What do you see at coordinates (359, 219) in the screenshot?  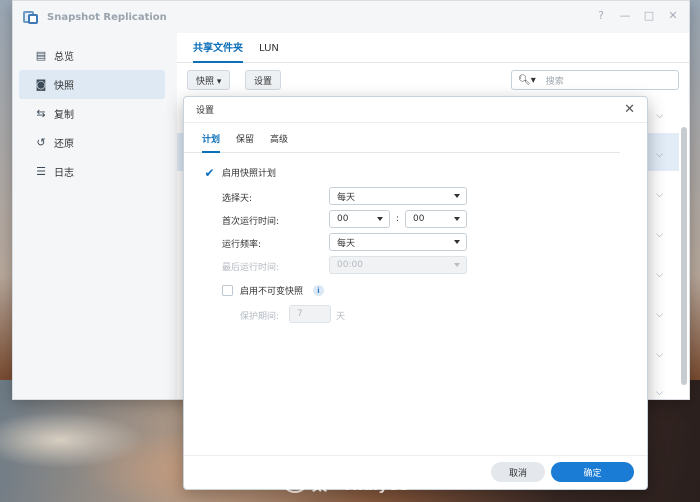 I see `first-run-hour-dropdown: 00` at bounding box center [359, 219].